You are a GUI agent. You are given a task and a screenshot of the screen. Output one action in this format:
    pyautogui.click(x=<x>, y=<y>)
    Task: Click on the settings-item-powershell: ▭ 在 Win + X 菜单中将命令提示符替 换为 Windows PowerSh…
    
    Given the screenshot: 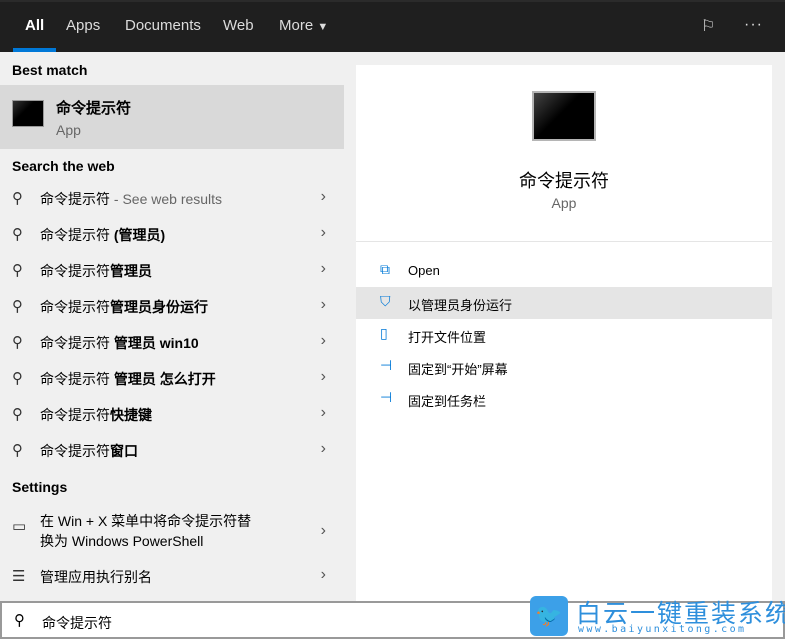 What is the action you would take?
    pyautogui.click(x=172, y=532)
    